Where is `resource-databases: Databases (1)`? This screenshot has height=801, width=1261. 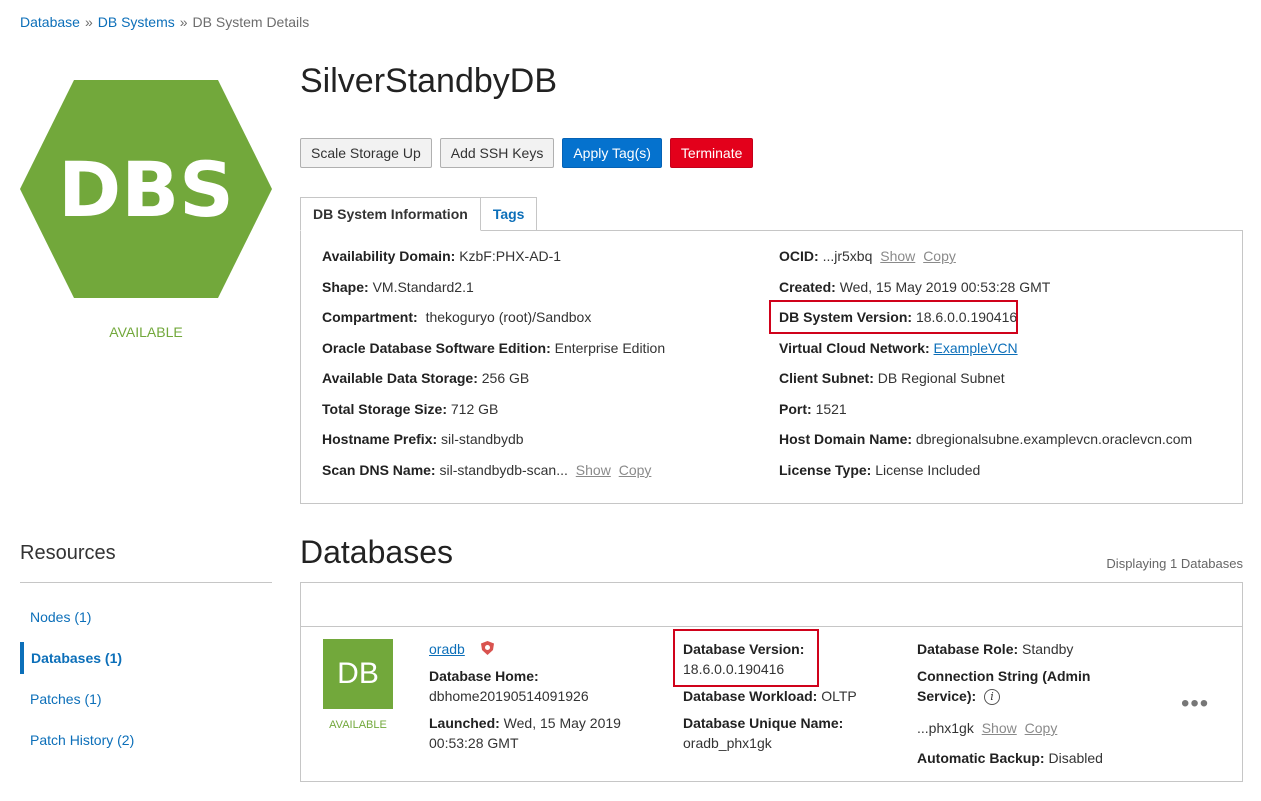
resource-databases: Databases (1) is located at coordinates (146, 658).